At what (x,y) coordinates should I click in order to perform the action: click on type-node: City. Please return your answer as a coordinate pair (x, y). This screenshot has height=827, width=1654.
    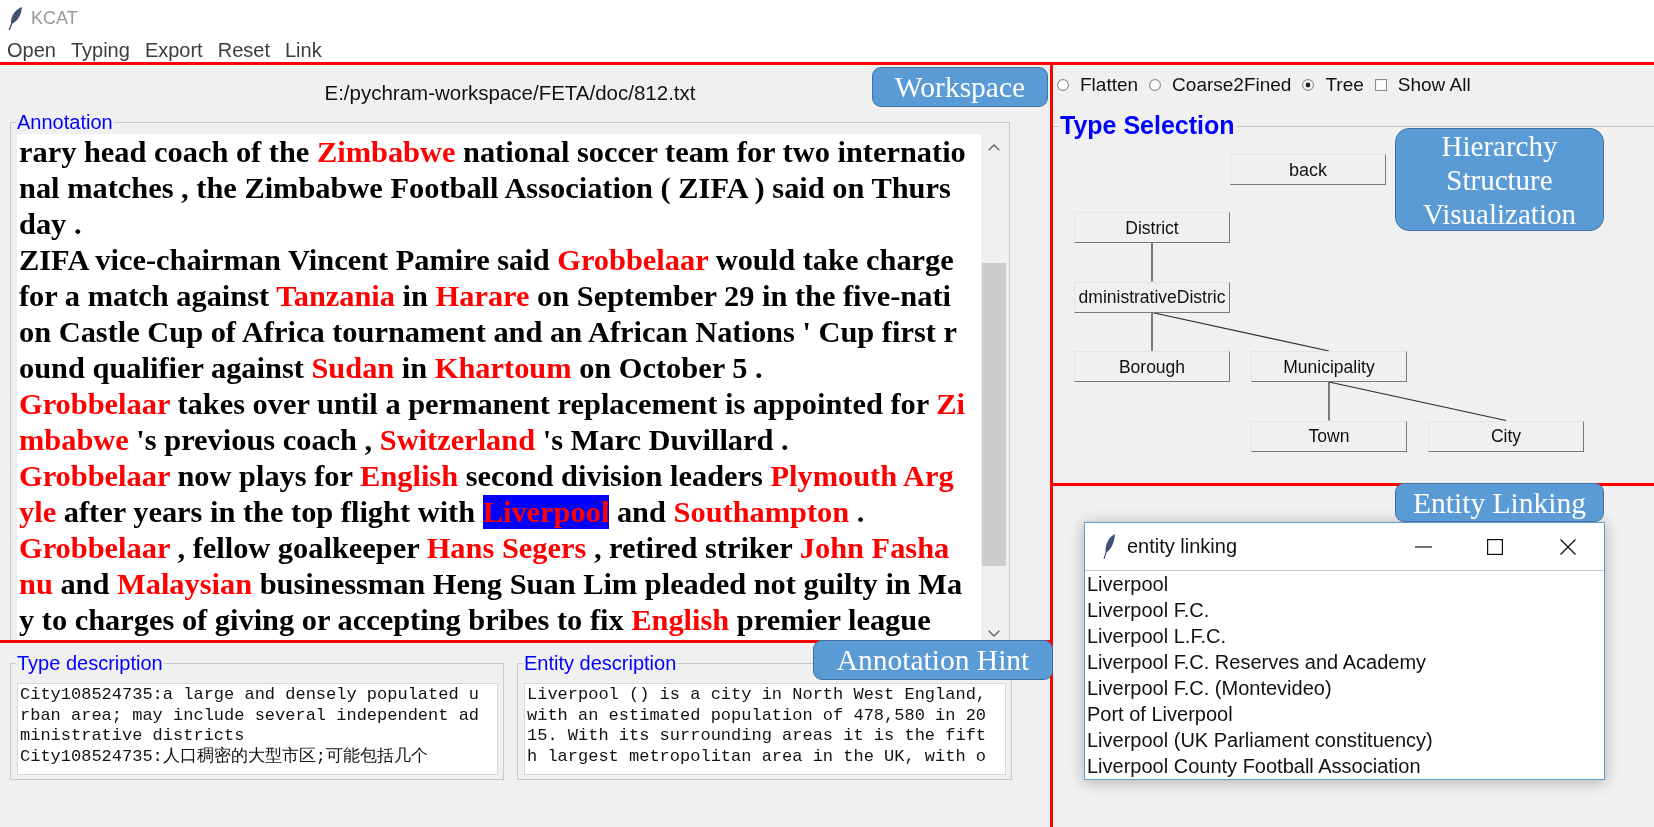
    Looking at the image, I should click on (1506, 436).